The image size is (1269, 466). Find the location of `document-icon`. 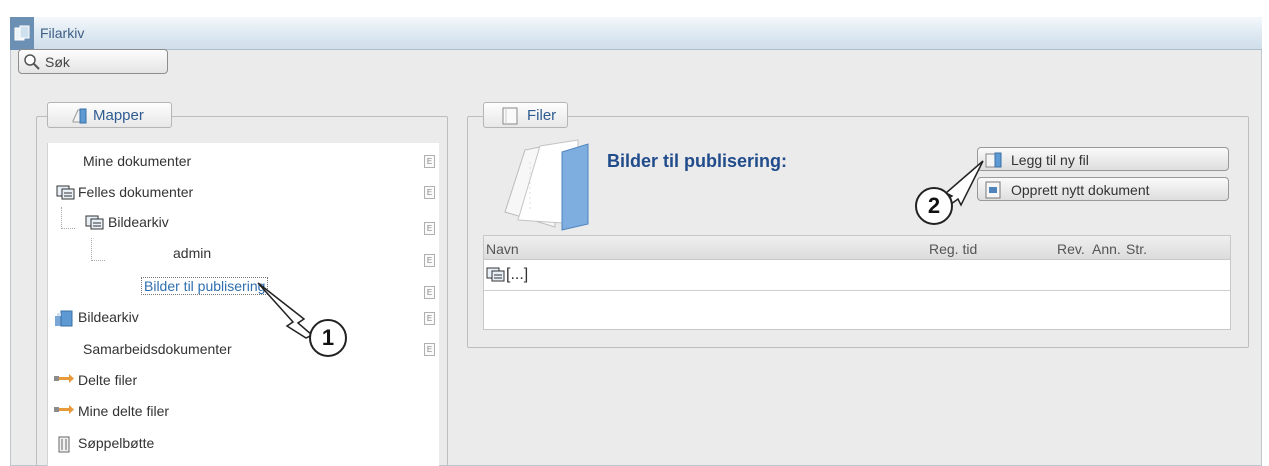

document-icon is located at coordinates (510, 117).